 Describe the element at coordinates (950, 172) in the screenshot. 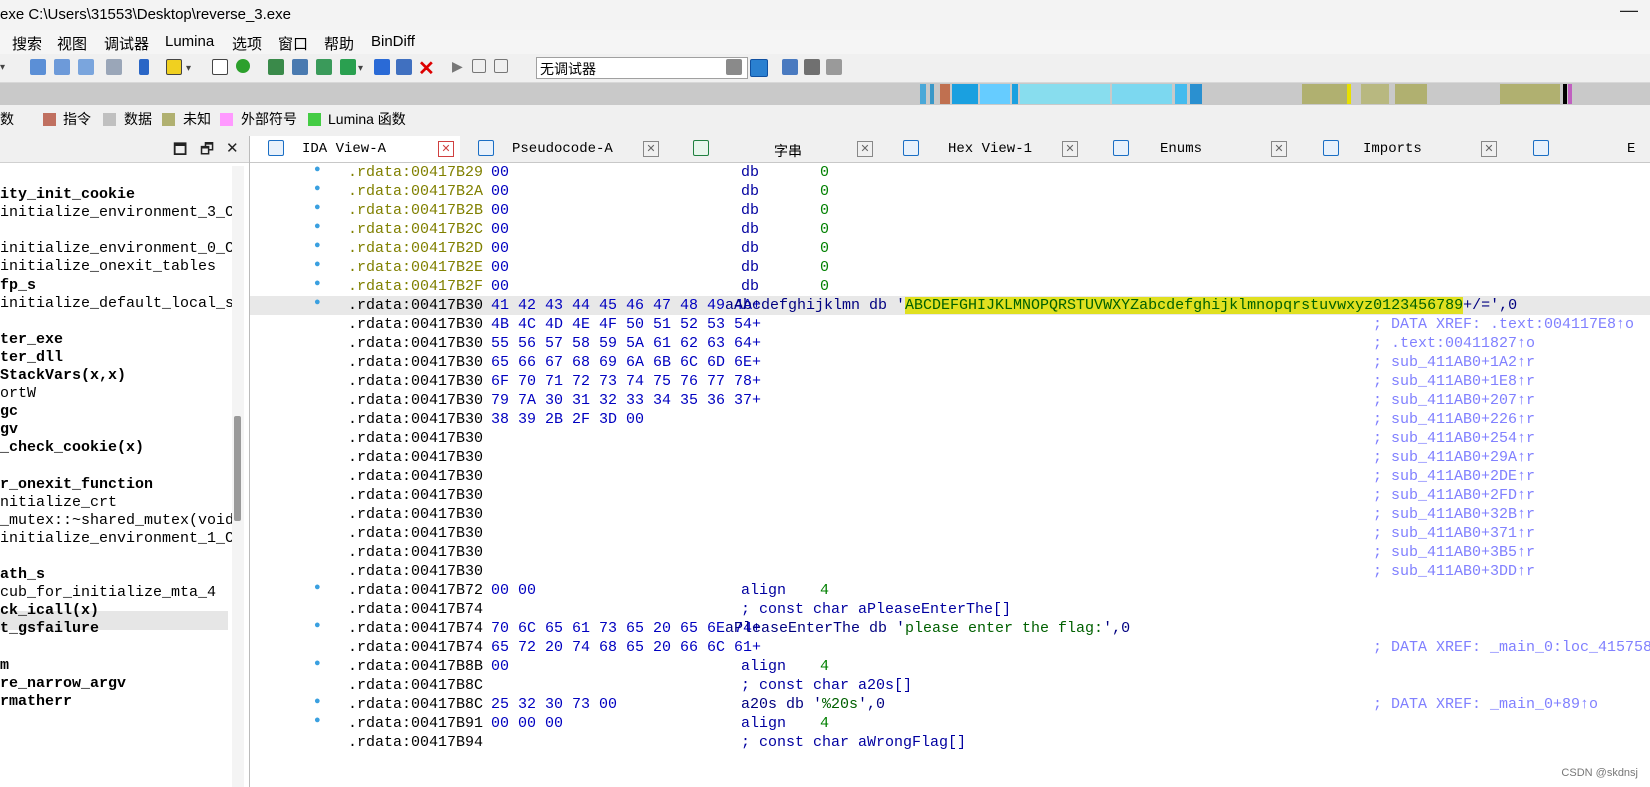

I see `code-line: ● .rdata:00417B29 00 db 0` at that location.